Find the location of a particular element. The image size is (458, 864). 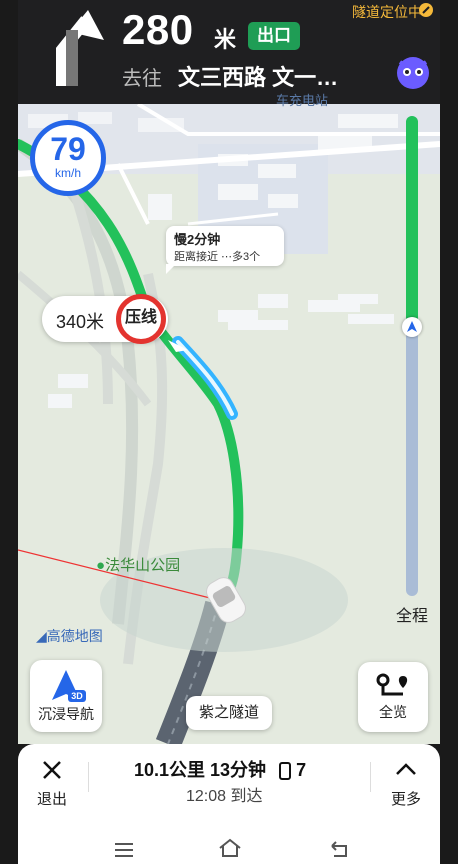

speed-unit: km/h is located at coordinates (67, 173).